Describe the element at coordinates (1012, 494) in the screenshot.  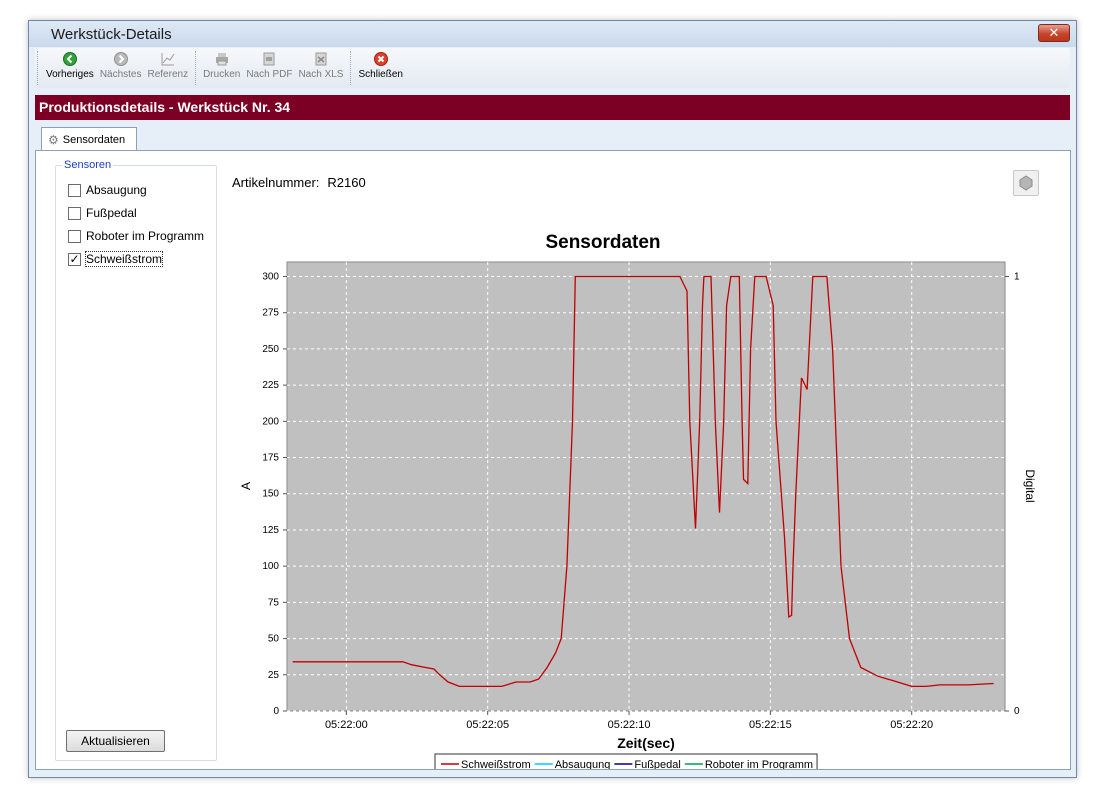
I see `y2-axis: 01` at that location.